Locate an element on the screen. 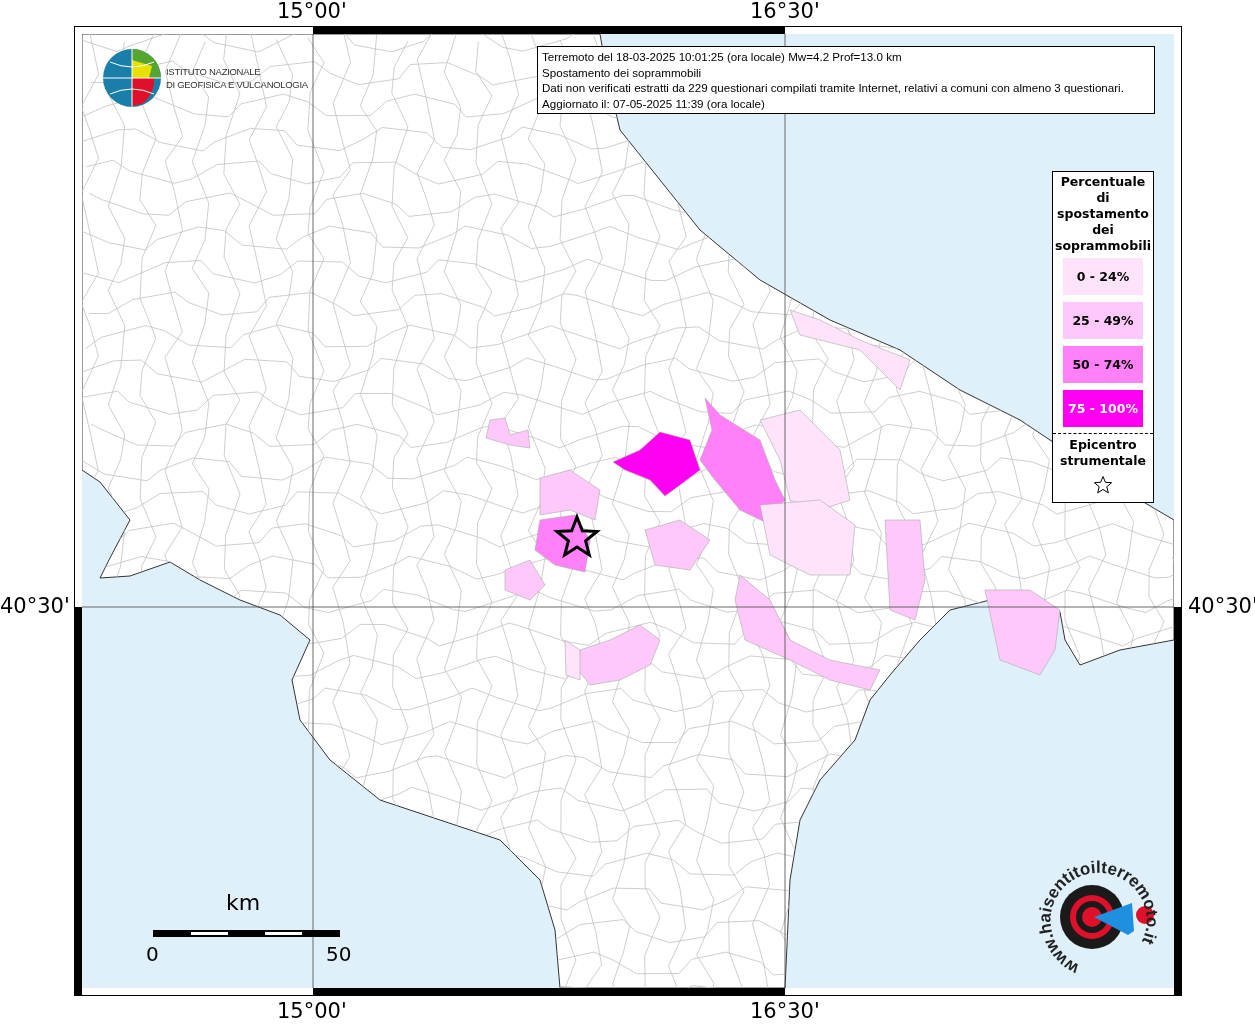  scale-label: 0 is located at coordinates (152, 954).